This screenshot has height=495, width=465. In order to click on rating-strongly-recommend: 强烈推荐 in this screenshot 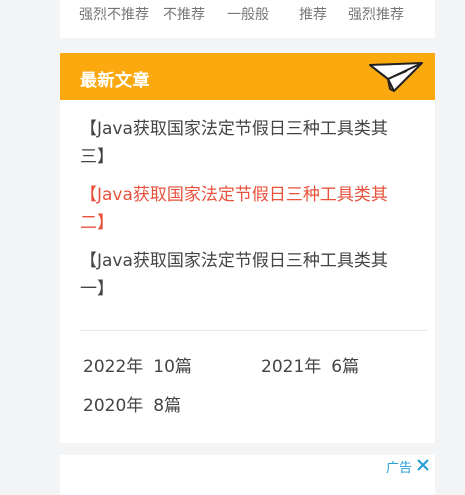, I will do `click(383, 14)`.